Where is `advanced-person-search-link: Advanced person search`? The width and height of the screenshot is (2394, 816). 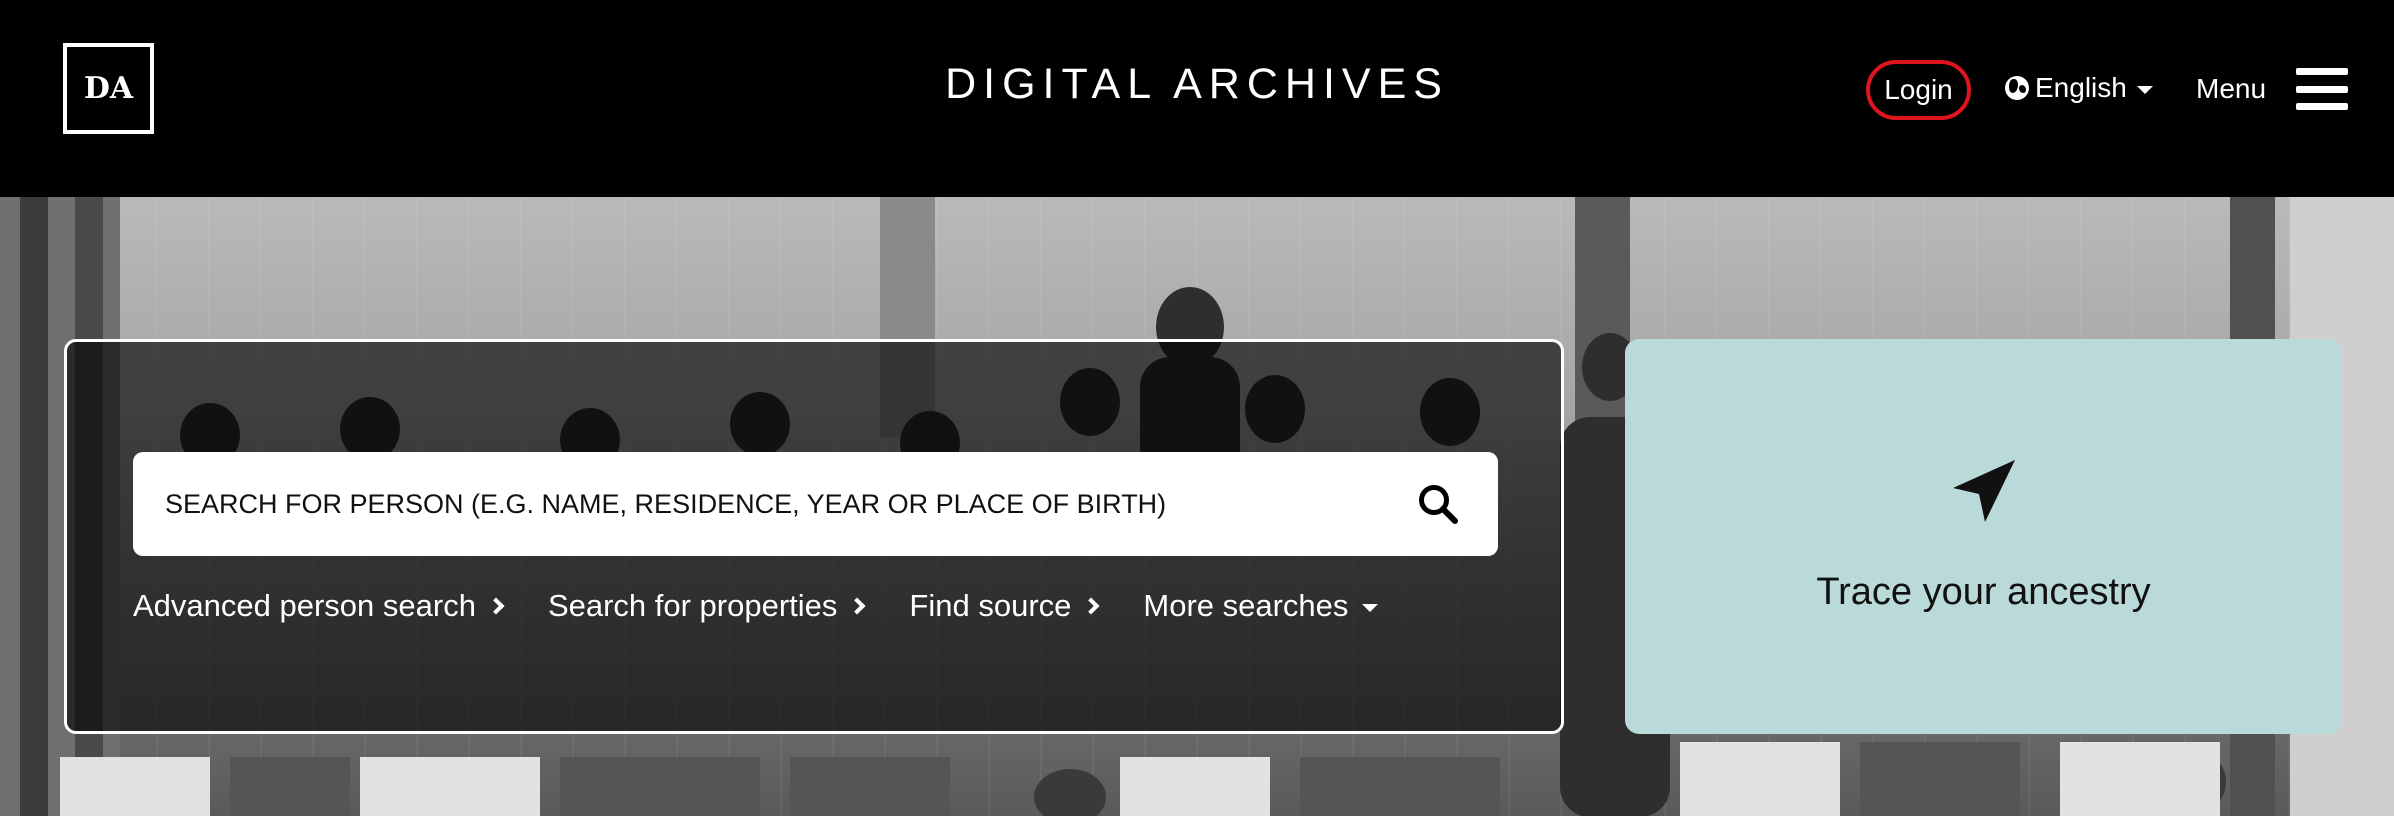 advanced-person-search-link: Advanced person search is located at coordinates (319, 606).